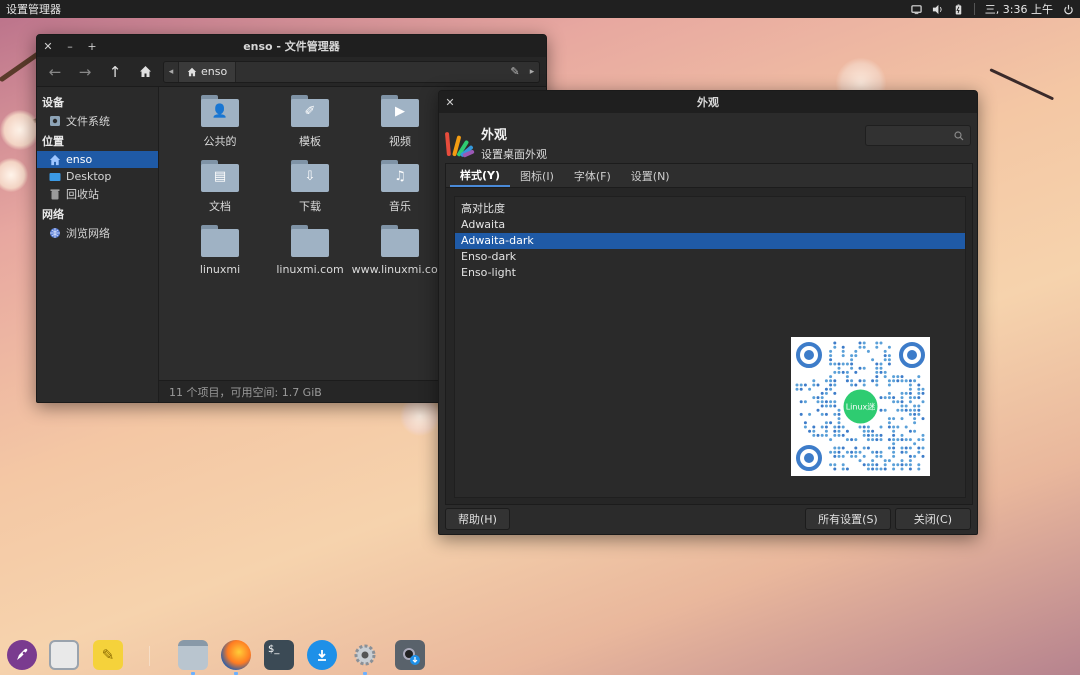 Image resolution: width=1080 pixels, height=675 pixels. I want to click on network-globe-icon, so click(55, 232).